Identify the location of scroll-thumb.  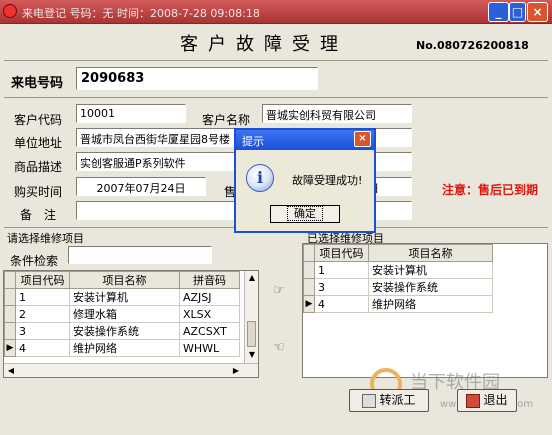
(251, 334).